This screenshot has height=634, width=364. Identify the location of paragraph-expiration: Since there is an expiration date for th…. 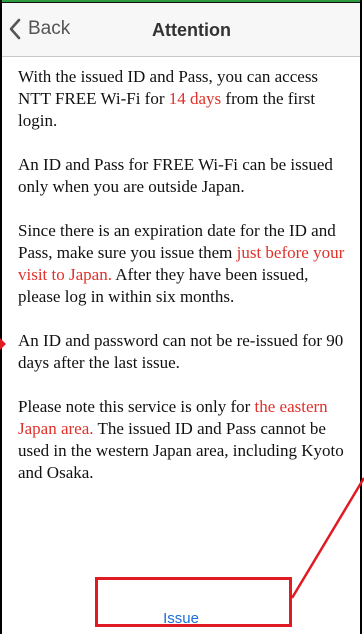
(181, 263).